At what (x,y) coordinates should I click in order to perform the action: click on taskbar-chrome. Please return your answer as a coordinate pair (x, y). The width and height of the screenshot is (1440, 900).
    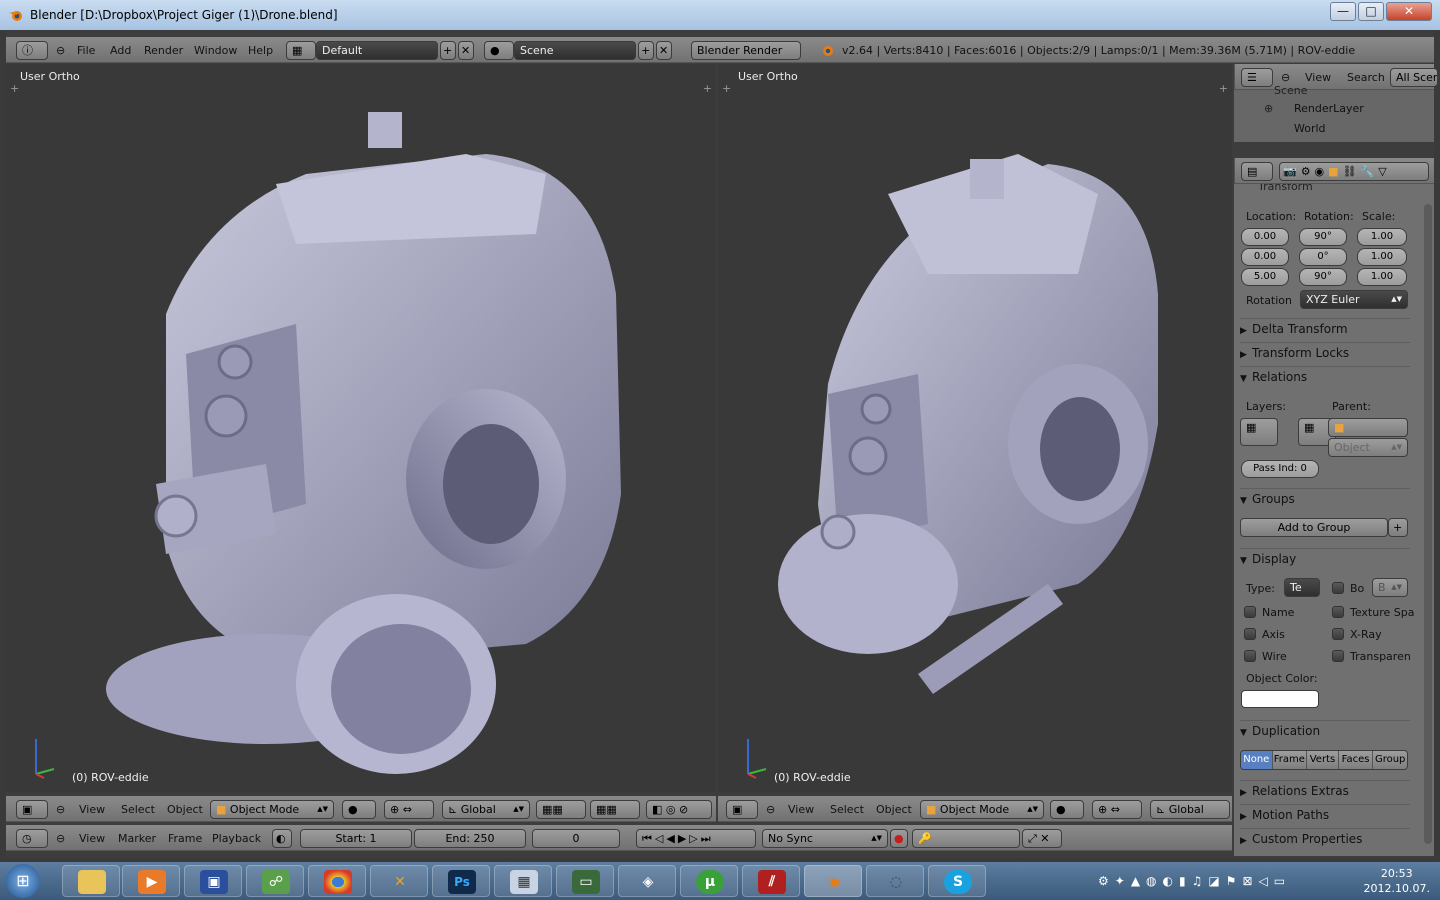
    Looking at the image, I should click on (337, 881).